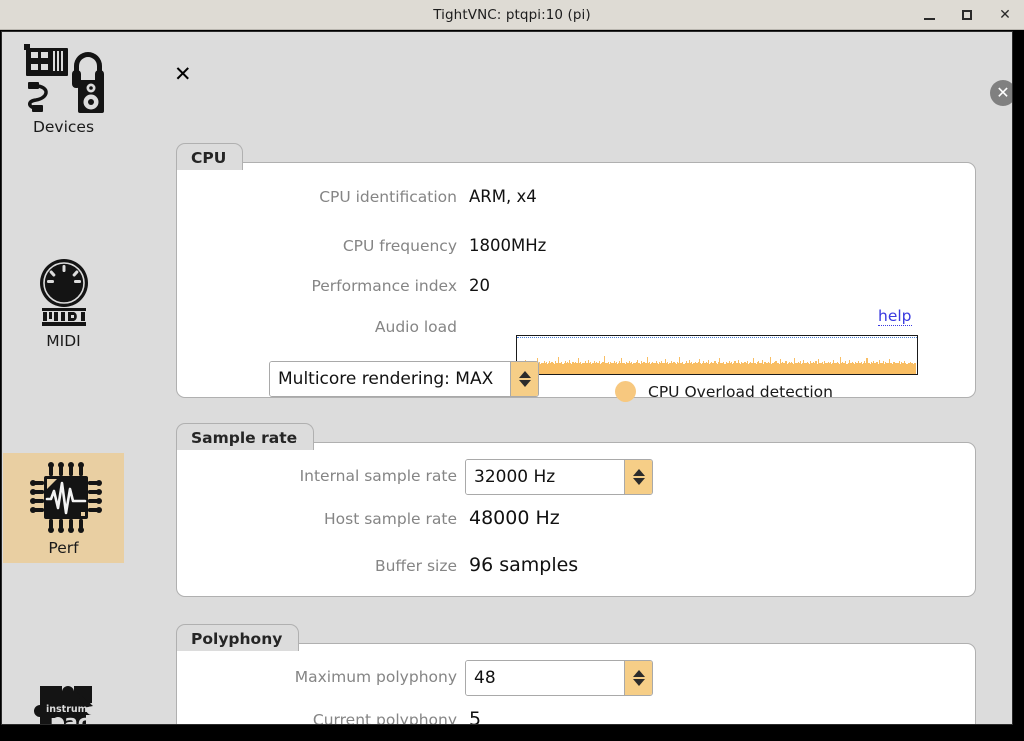  I want to click on current-polyphony-label-row: Current polyphony, so click(317, 718).